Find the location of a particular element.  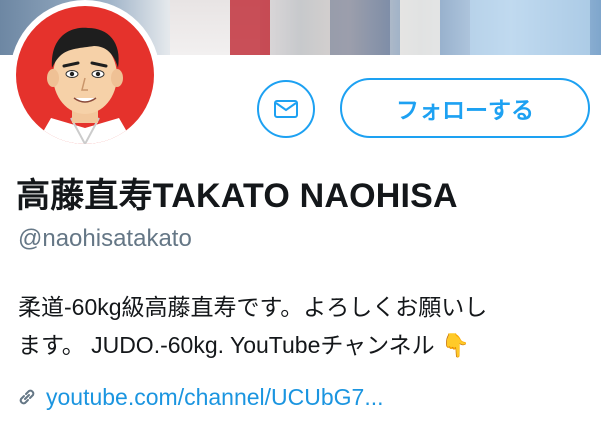

avatar is located at coordinates (85, 75).